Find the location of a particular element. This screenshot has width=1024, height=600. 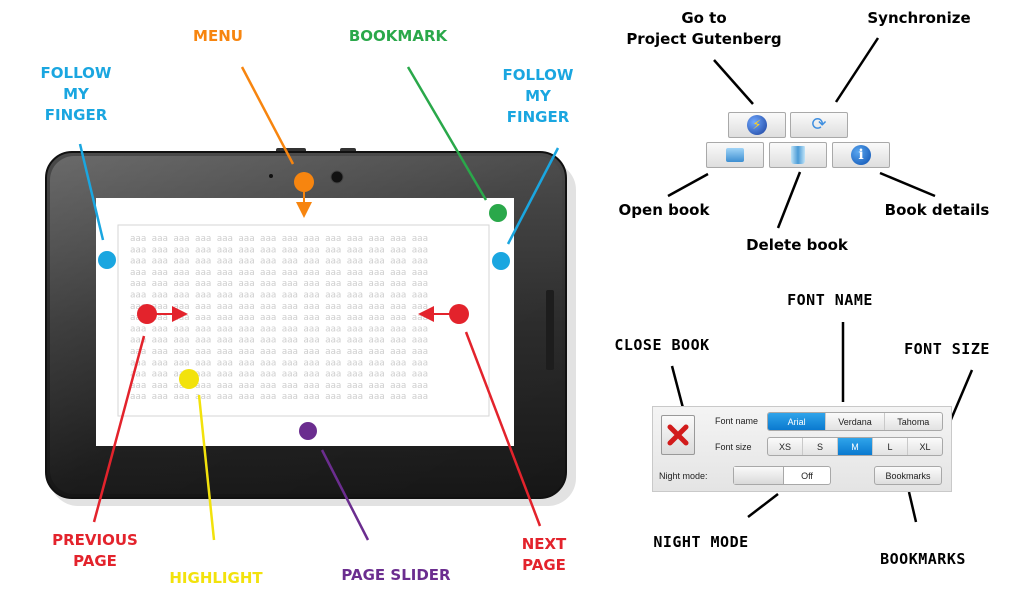

gutenberg-callout-line is located at coordinates (733, 82).